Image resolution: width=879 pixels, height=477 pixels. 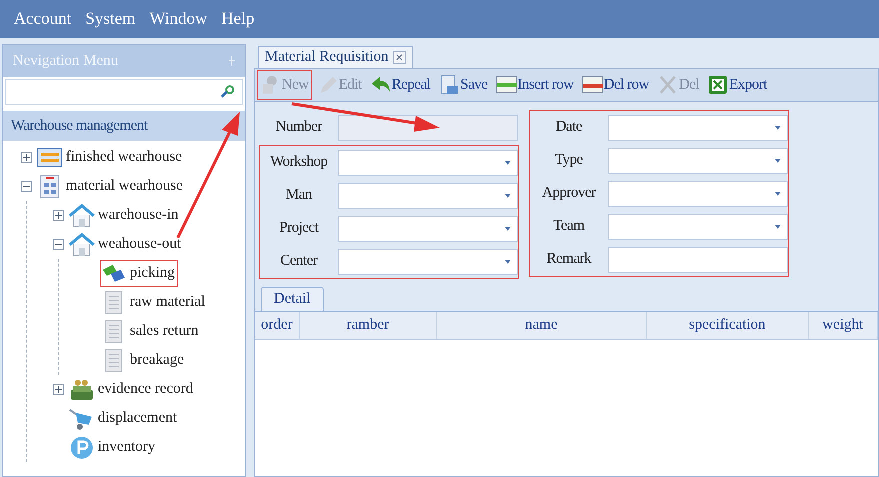 I want to click on toolbar-button: Save, so click(x=463, y=85).